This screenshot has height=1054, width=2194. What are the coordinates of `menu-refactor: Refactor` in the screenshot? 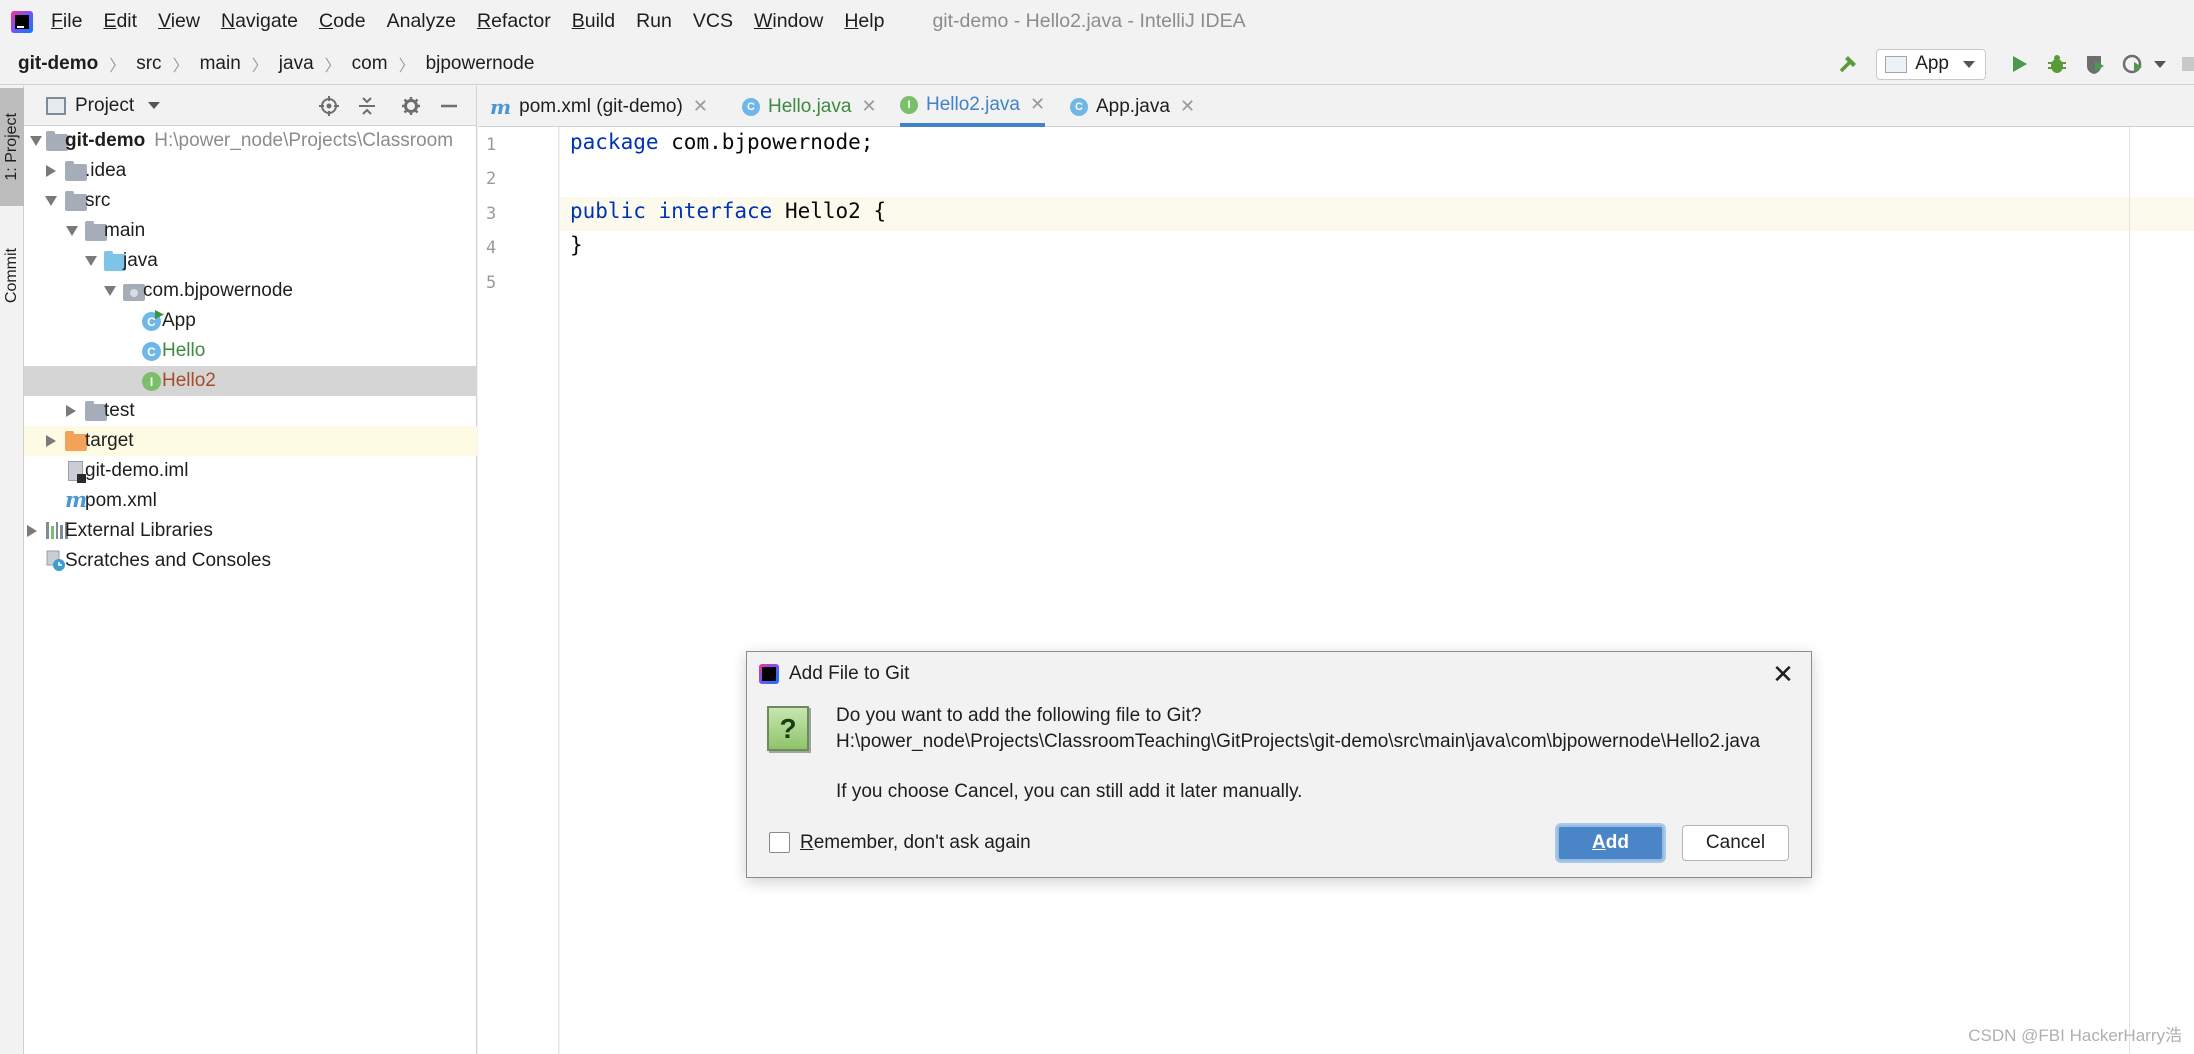 It's located at (514, 21).